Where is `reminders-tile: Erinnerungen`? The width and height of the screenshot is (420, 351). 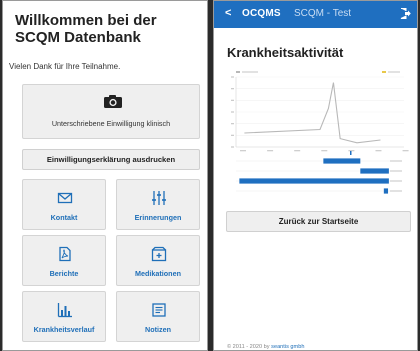 reminders-tile: Erinnerungen is located at coordinates (158, 204).